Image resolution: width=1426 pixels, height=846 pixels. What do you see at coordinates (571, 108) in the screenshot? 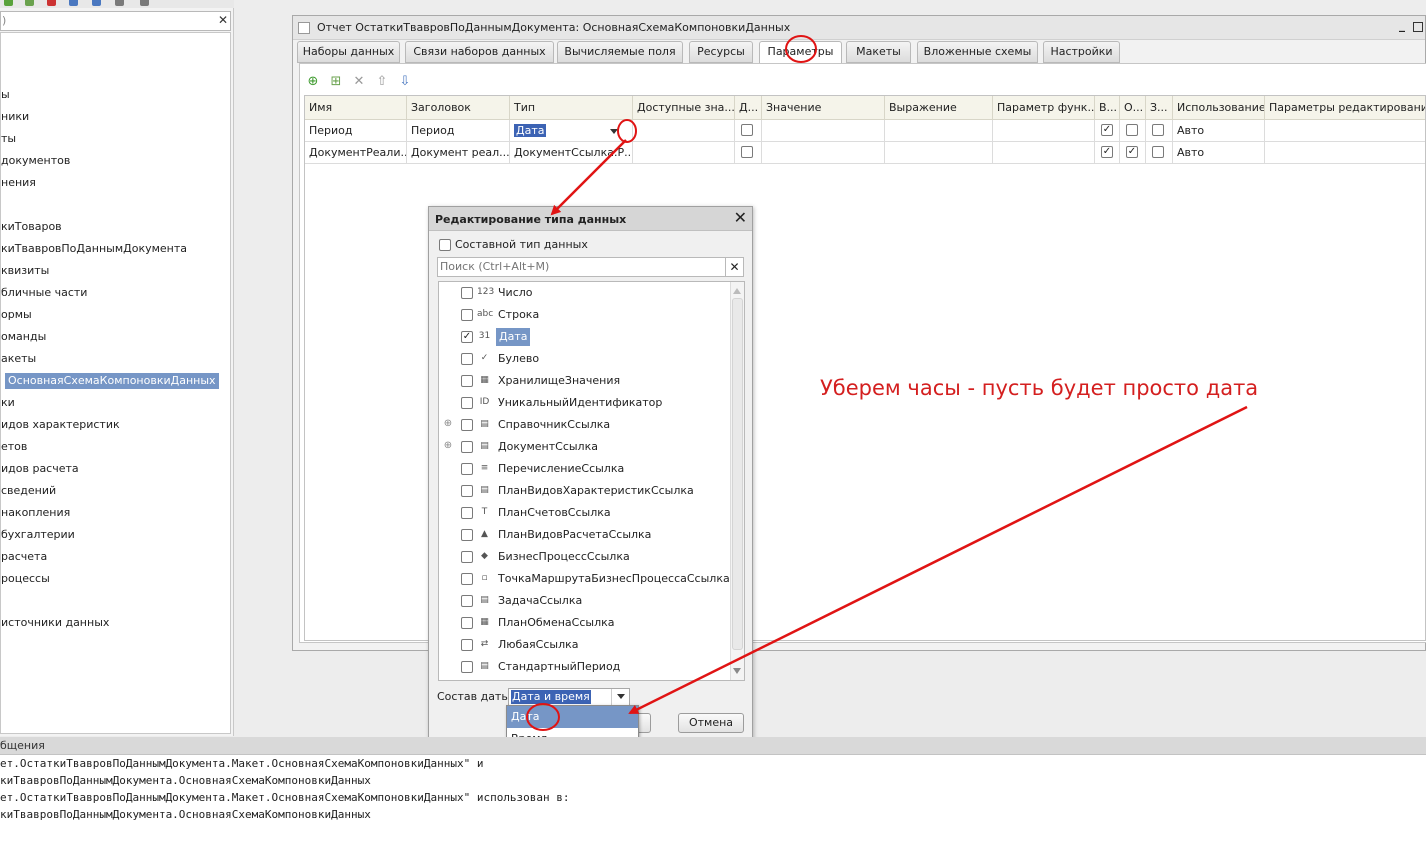
I see `column-header: Тип` at bounding box center [571, 108].